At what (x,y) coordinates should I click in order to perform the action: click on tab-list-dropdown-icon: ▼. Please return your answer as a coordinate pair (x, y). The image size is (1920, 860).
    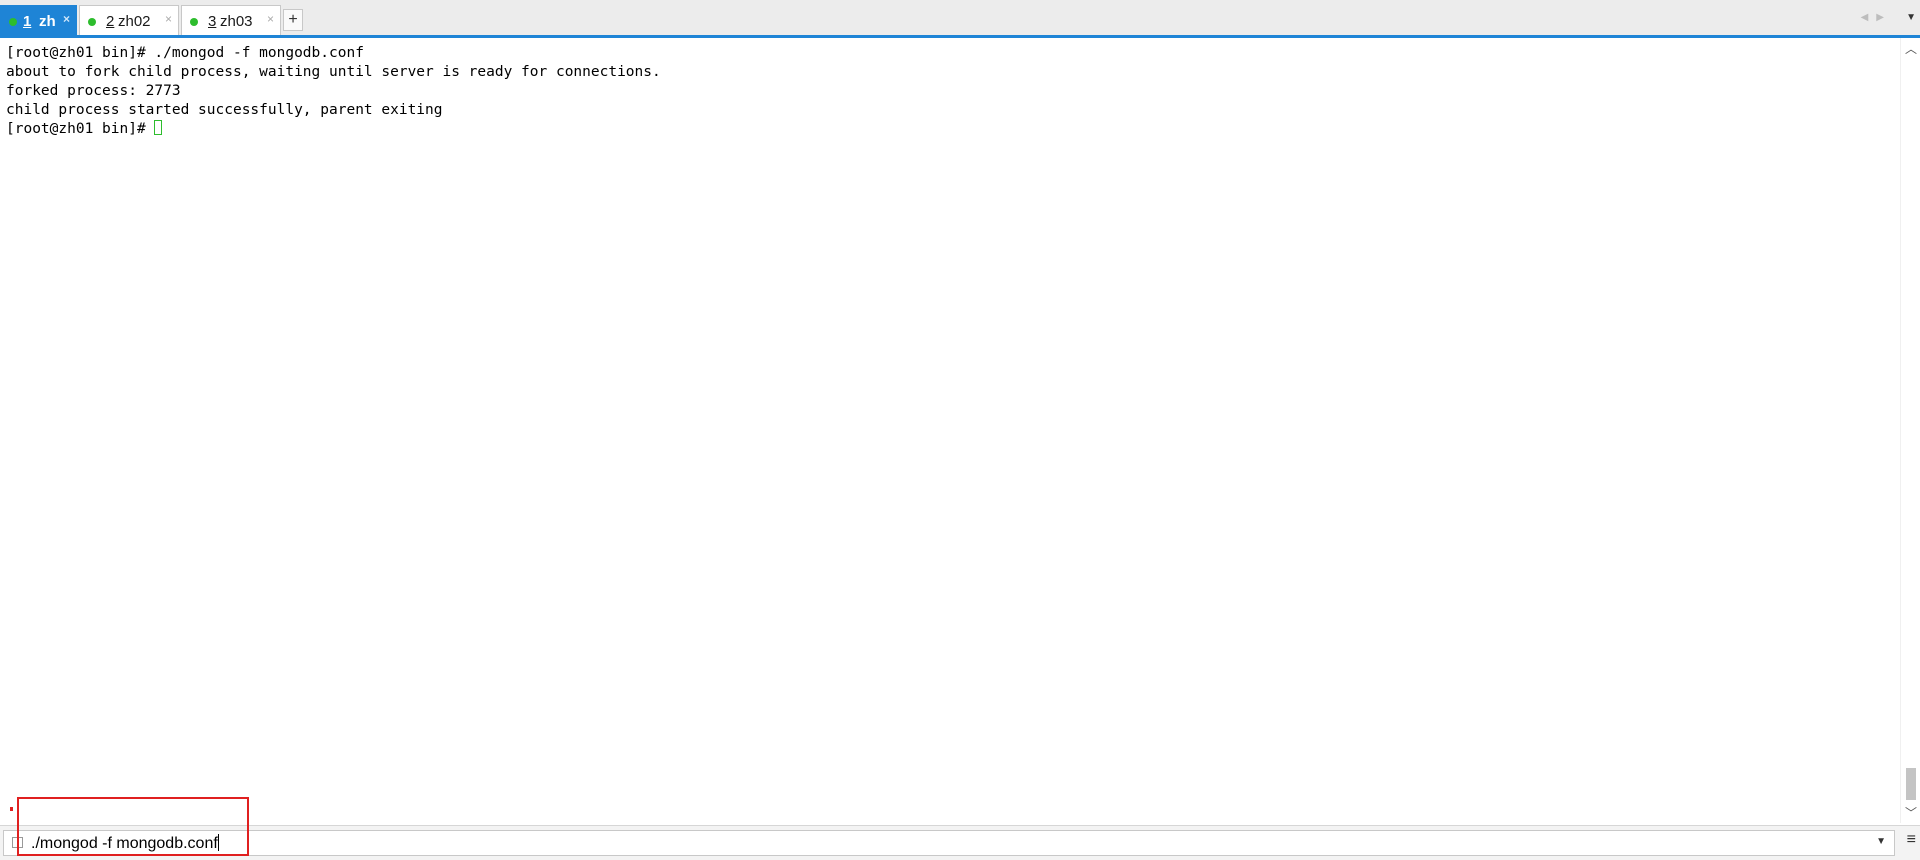
    Looking at the image, I should click on (1911, 17).